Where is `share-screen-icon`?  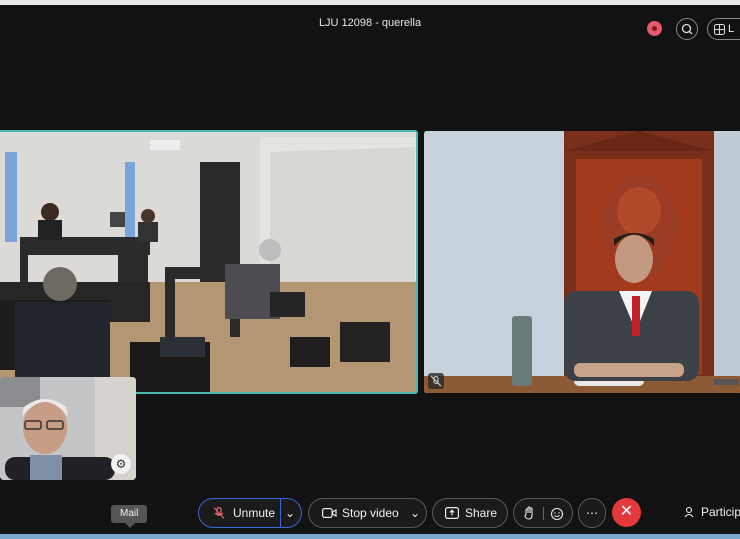 share-screen-icon is located at coordinates (452, 513).